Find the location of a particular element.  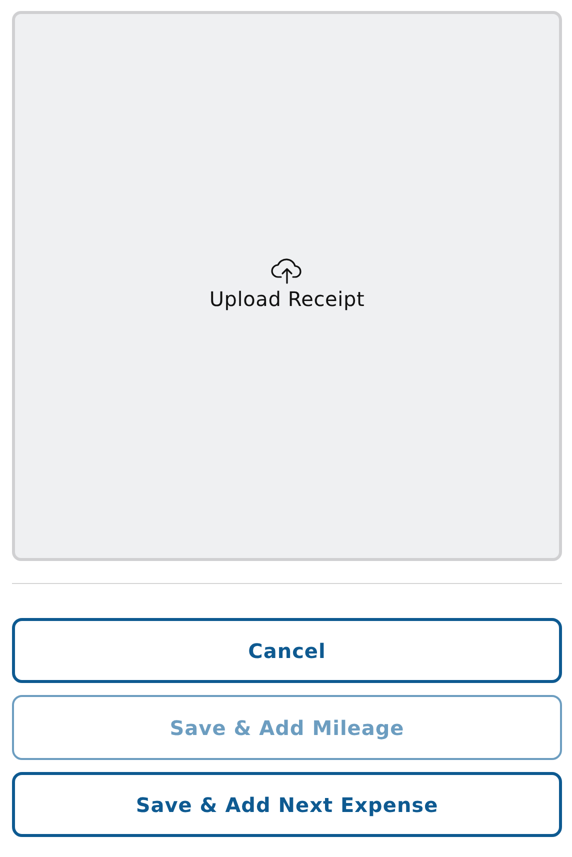

cloud-upload-icon is located at coordinates (287, 271).